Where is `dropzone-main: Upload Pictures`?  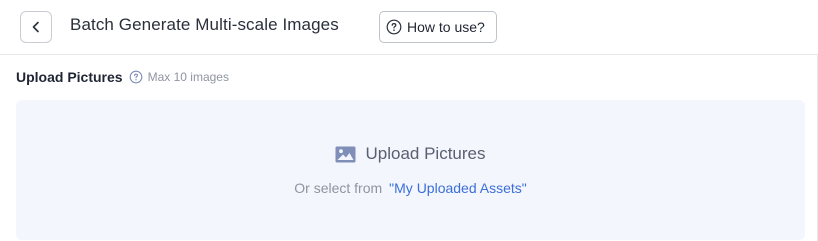
dropzone-main: Upload Pictures is located at coordinates (410, 154).